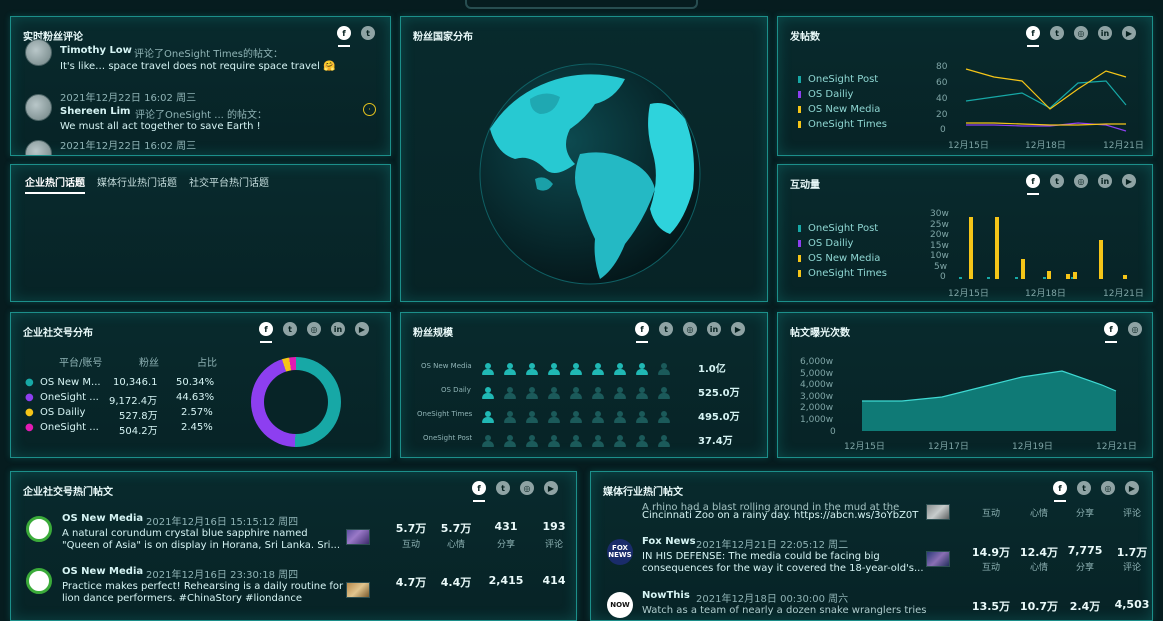  Describe the element at coordinates (554, 580) in the screenshot. I see `stat-value: 414` at that location.